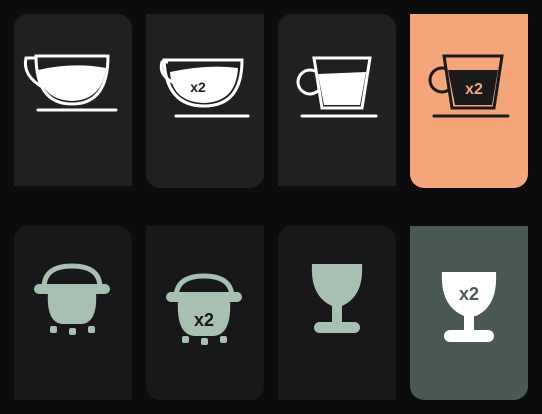  I want to click on drink-tile-coffee-cup, so click(73, 100).